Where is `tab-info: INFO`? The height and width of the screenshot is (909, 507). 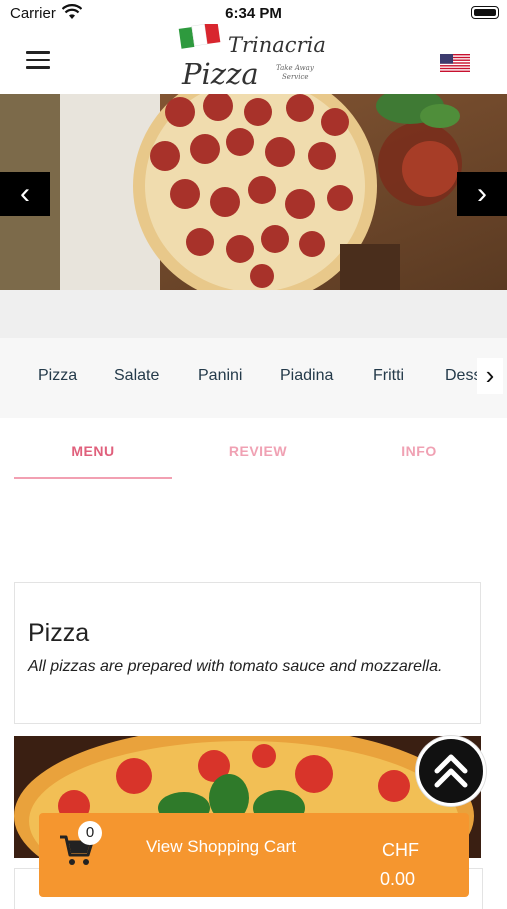
tab-info: INFO is located at coordinates (419, 451).